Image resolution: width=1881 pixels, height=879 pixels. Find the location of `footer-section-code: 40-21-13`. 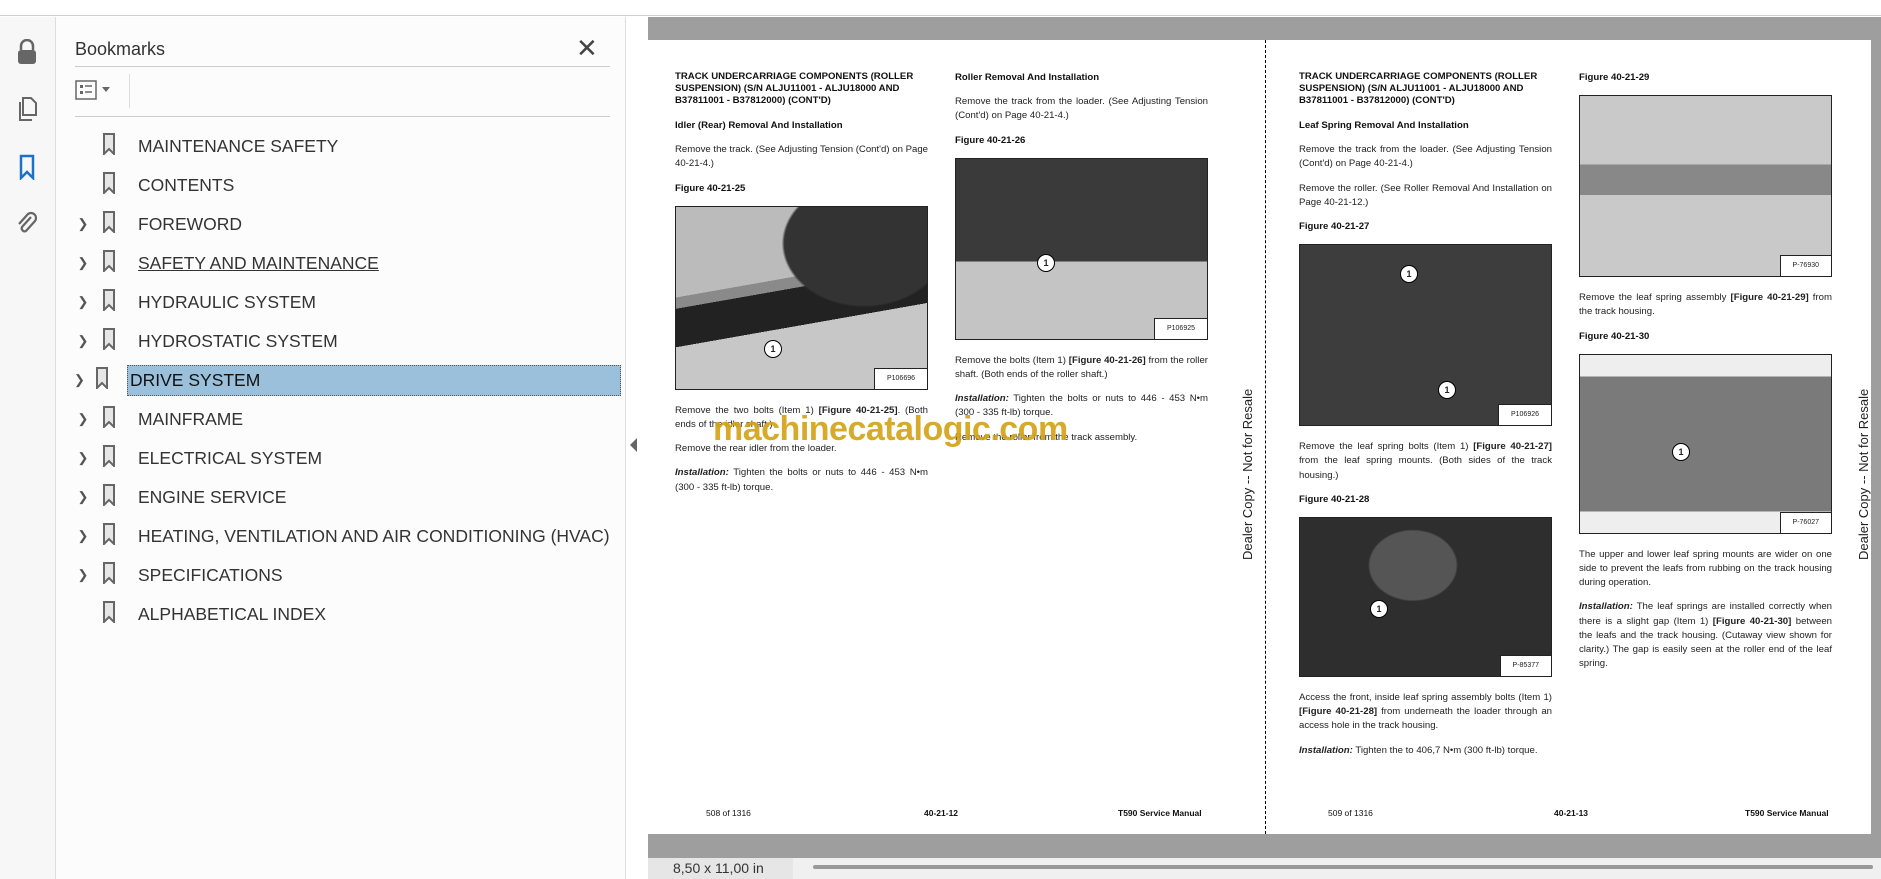

footer-section-code: 40-21-13 is located at coordinates (1571, 813).